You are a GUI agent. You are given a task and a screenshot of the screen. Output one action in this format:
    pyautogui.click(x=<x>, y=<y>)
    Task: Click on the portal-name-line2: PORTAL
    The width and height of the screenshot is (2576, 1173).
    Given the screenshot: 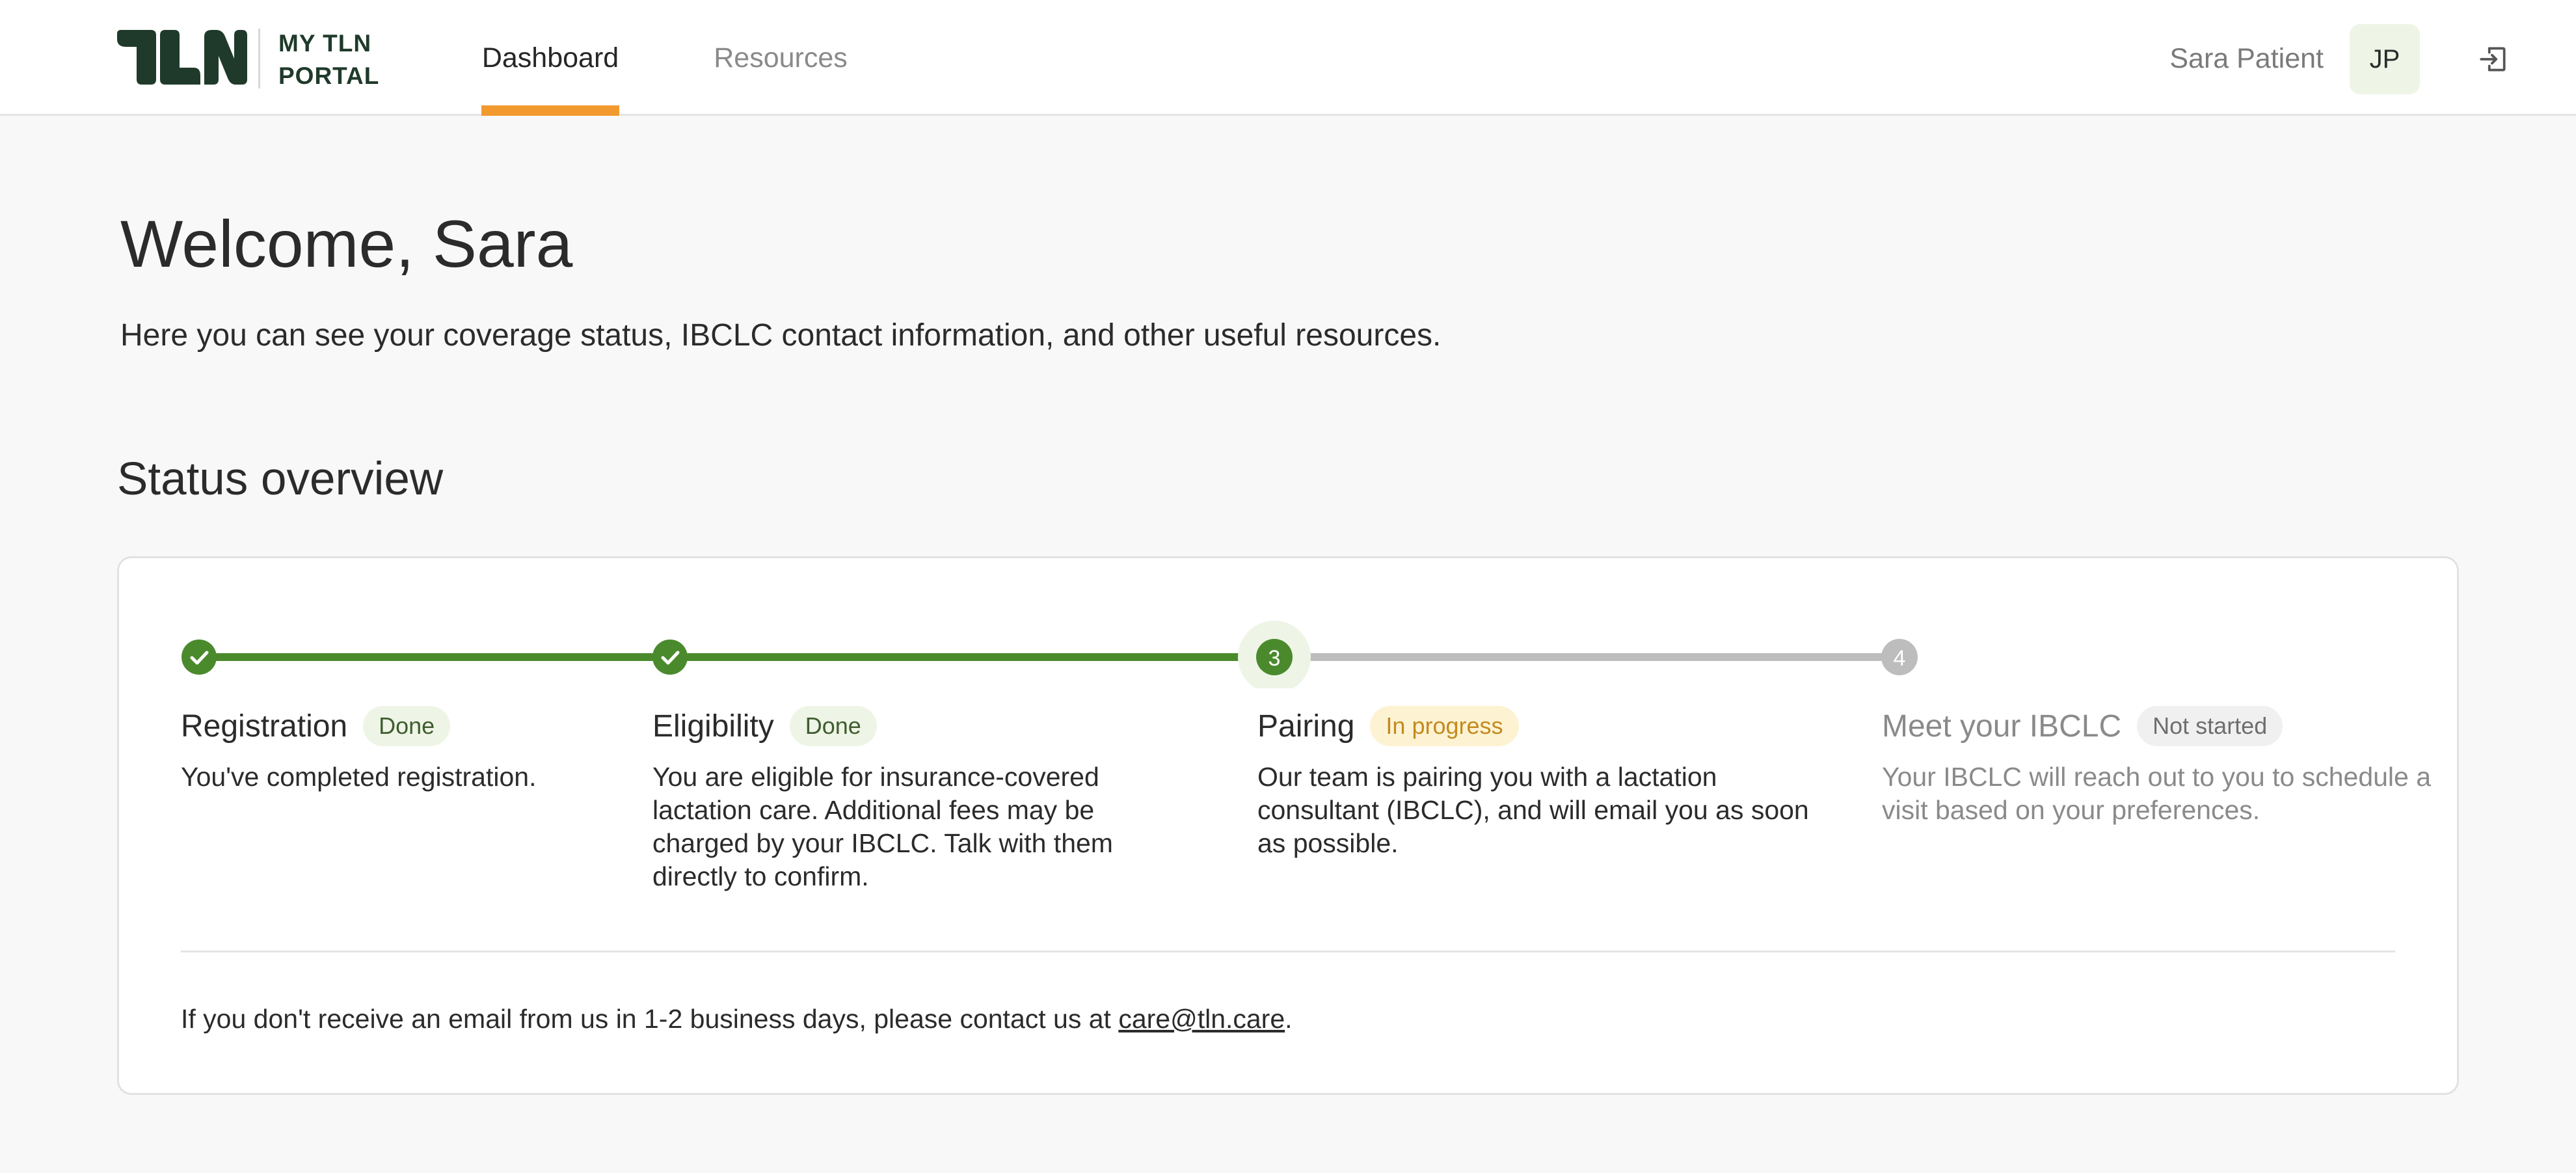 What is the action you would take?
    pyautogui.click(x=329, y=75)
    